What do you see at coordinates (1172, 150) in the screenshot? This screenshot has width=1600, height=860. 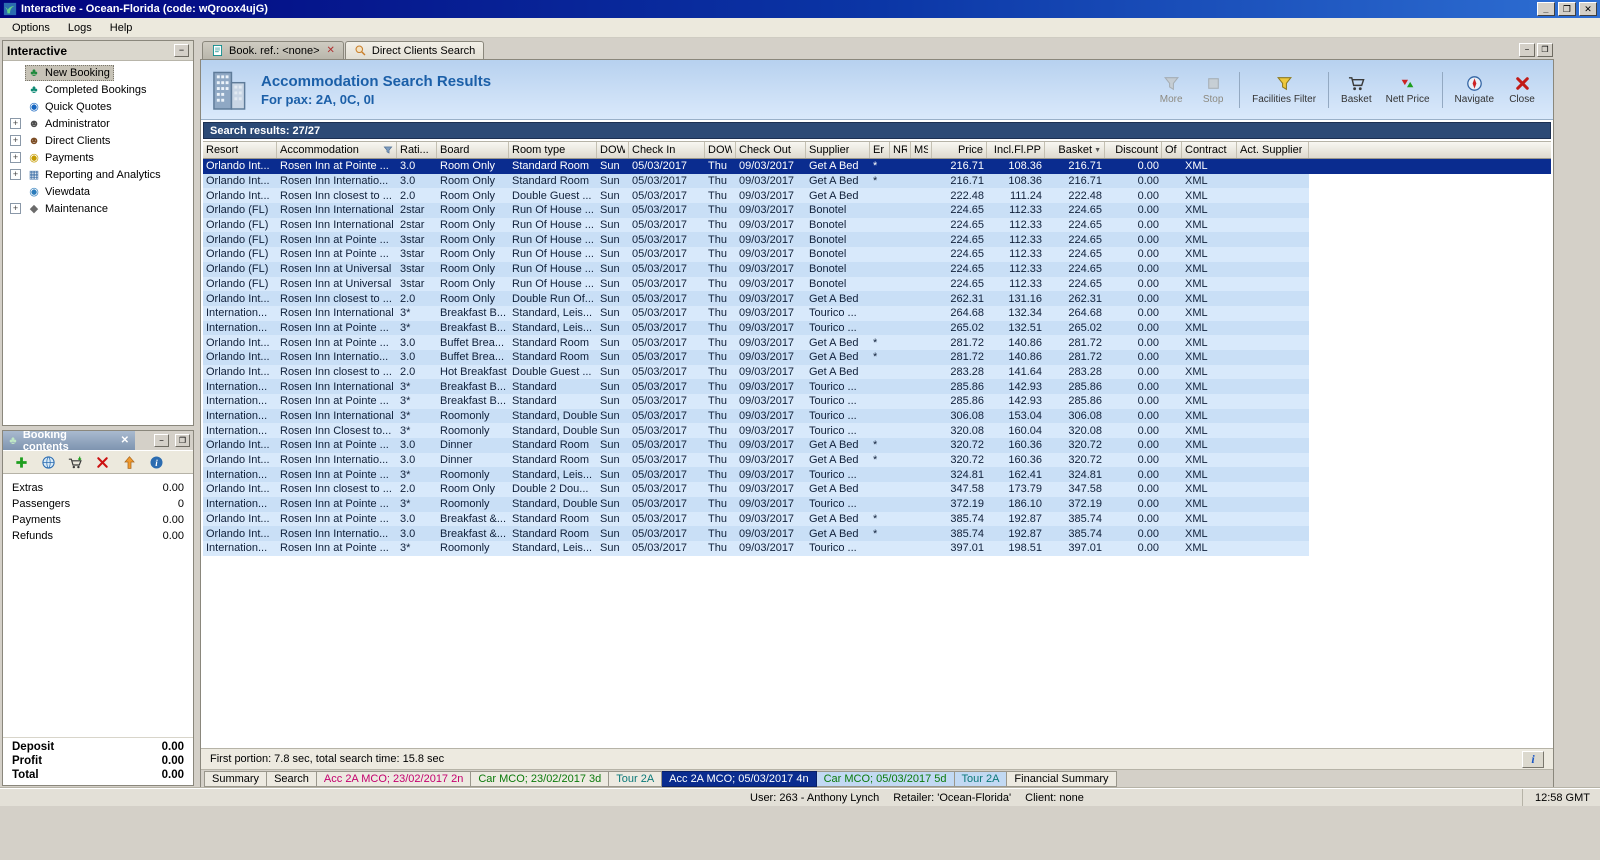 I see `column-header-of: Of` at bounding box center [1172, 150].